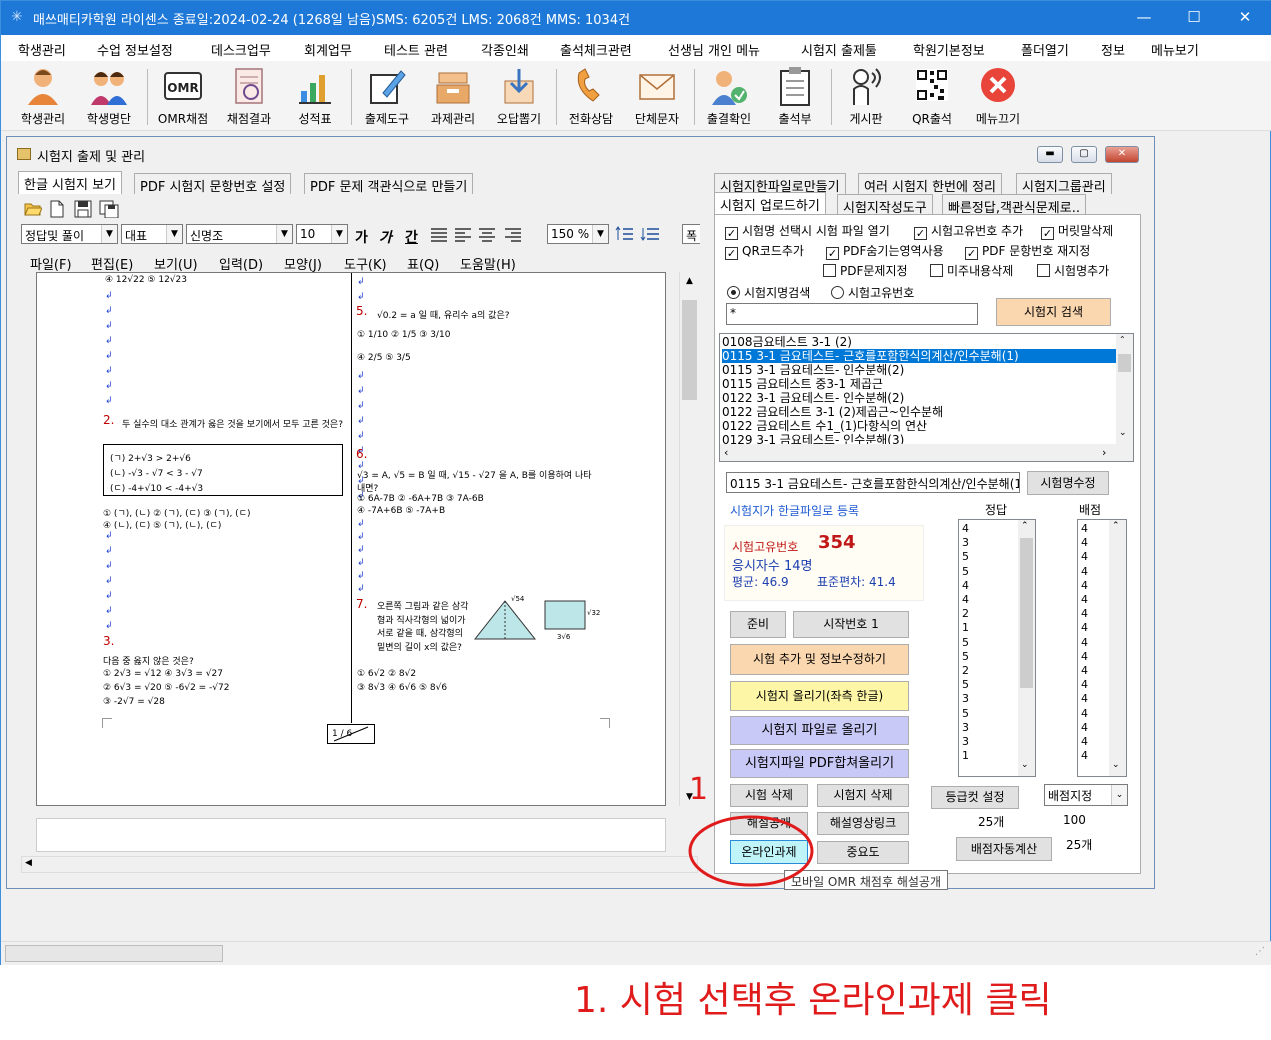 The height and width of the screenshot is (1040, 1271). Describe the element at coordinates (1113, 49) in the screenshot. I see `menu-info: 정보` at that location.